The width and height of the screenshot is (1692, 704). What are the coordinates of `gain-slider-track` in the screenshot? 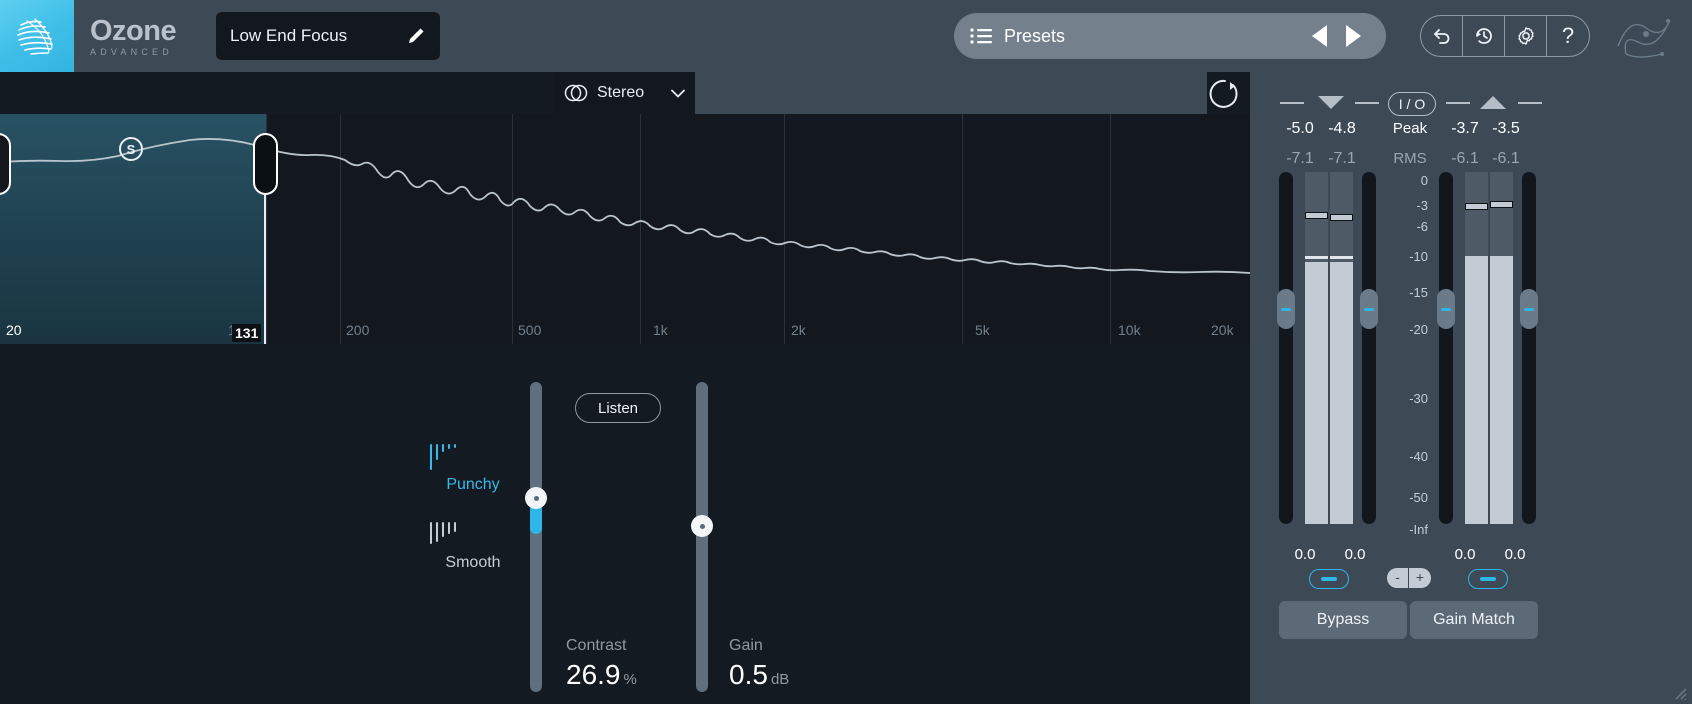 It's located at (702, 537).